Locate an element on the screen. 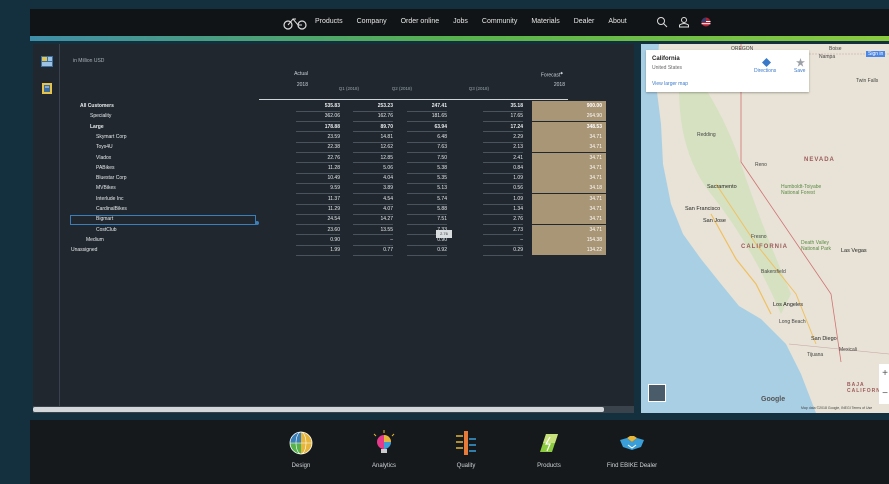 The height and width of the screenshot is (484, 889). handshake-icon is located at coordinates (632, 443).